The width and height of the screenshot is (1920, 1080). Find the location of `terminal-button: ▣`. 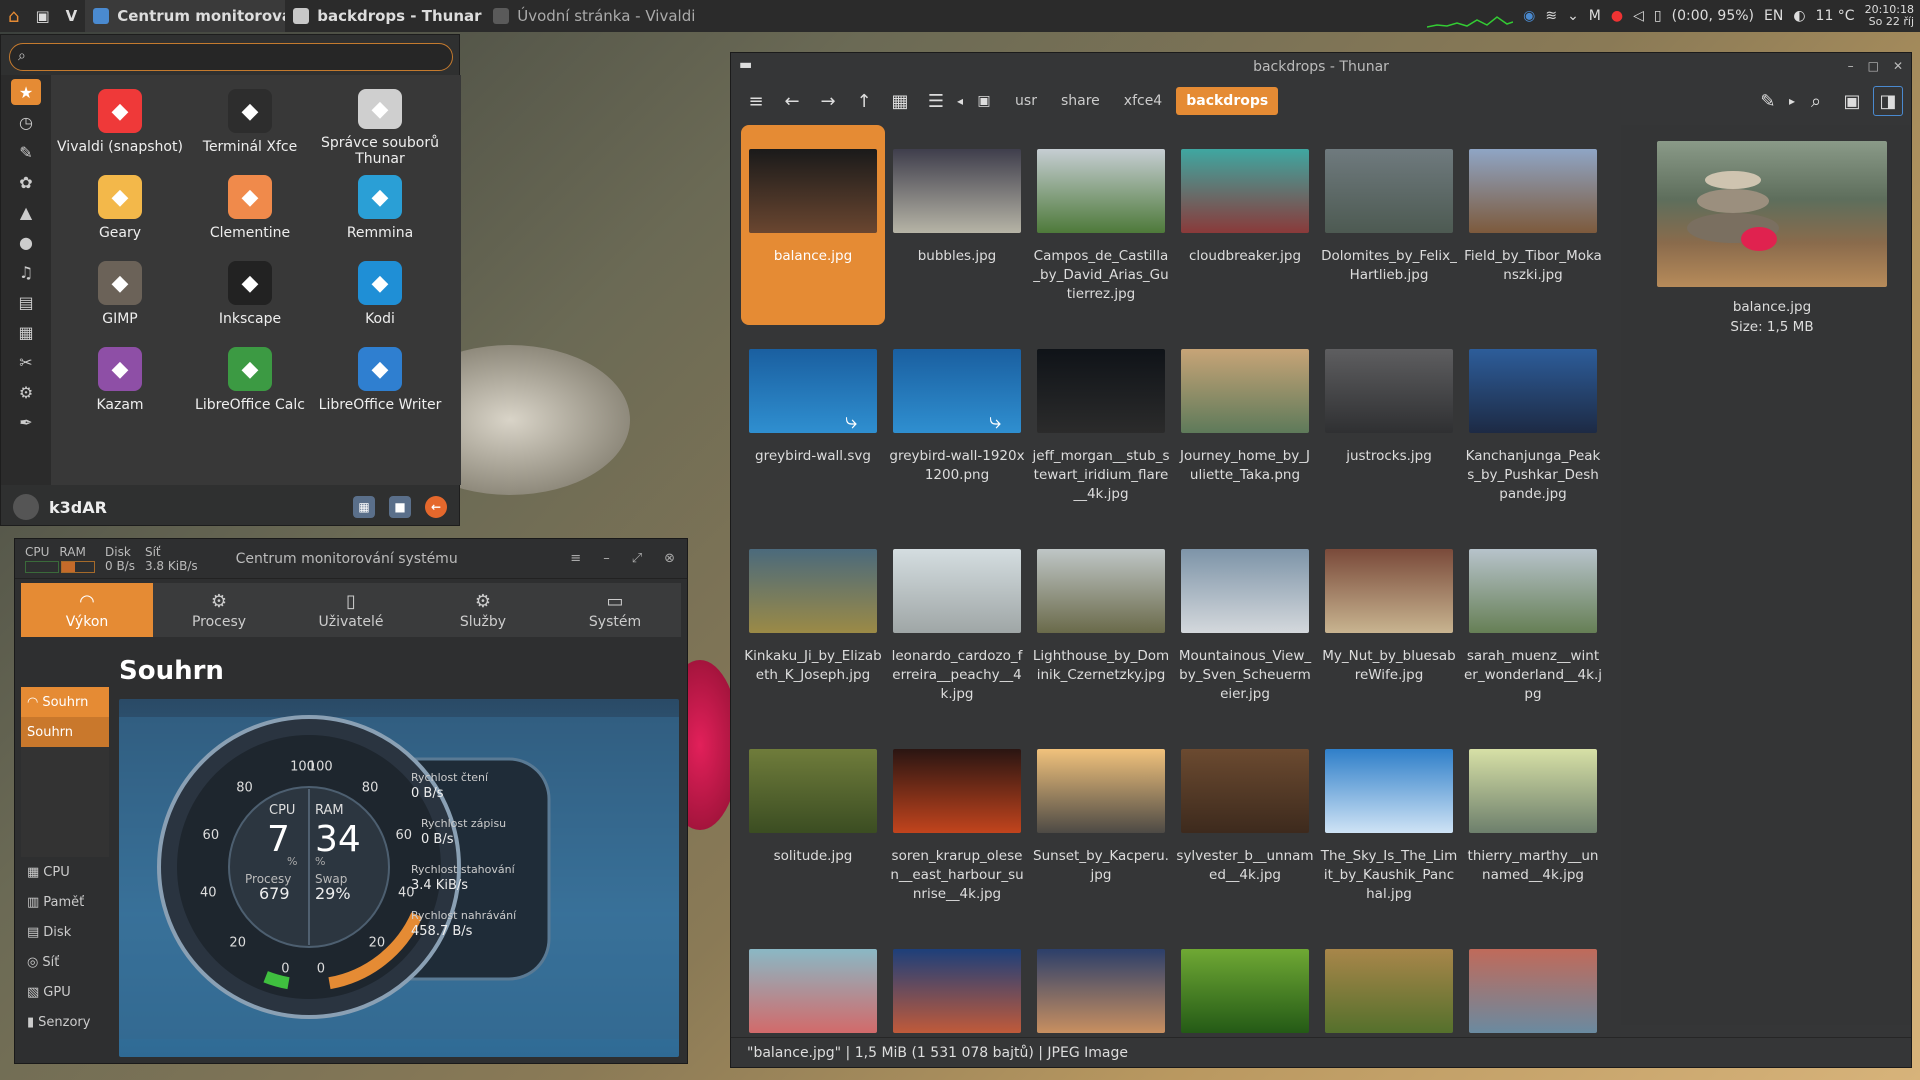

terminal-button: ▣ is located at coordinates (1852, 101).